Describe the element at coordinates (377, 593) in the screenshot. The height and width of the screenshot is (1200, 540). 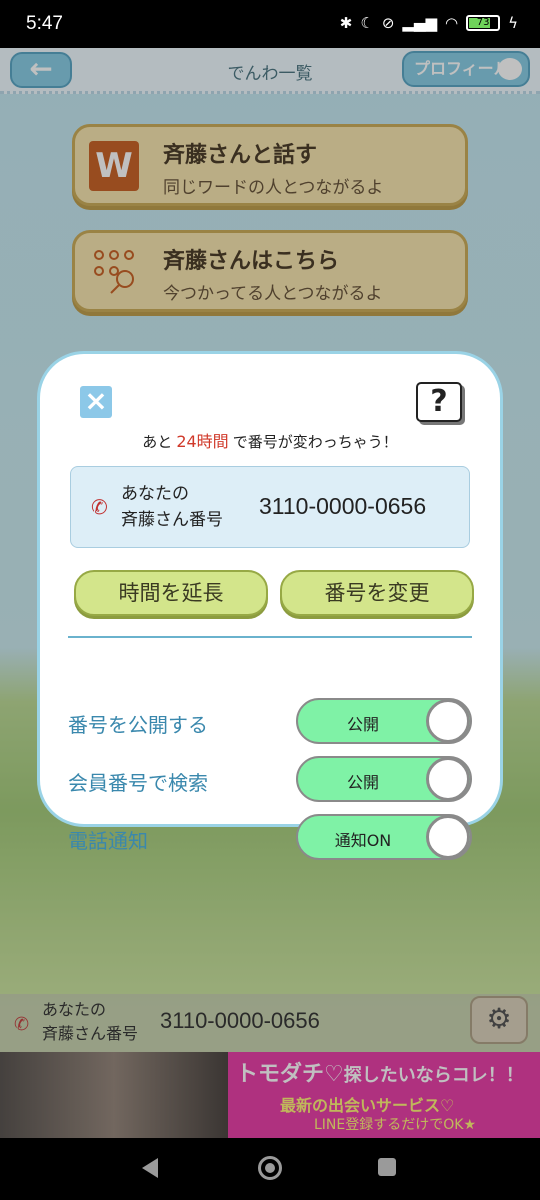
I see `change-number-button: 番号を変更` at that location.